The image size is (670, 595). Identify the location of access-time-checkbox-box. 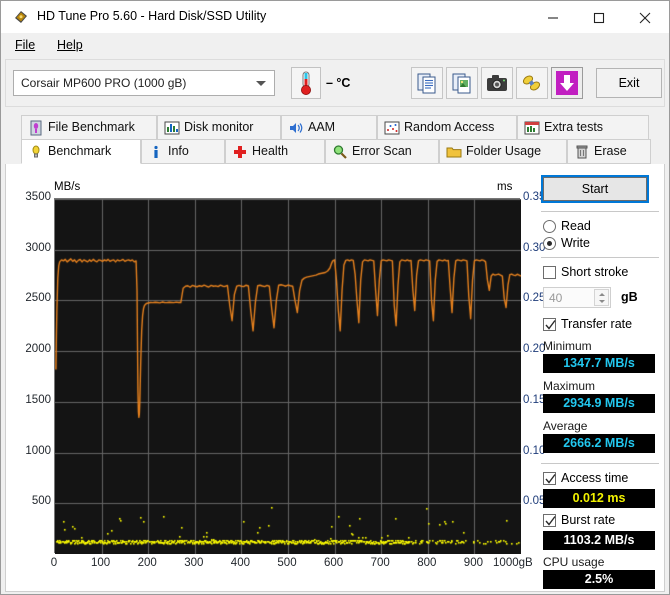
(549, 478).